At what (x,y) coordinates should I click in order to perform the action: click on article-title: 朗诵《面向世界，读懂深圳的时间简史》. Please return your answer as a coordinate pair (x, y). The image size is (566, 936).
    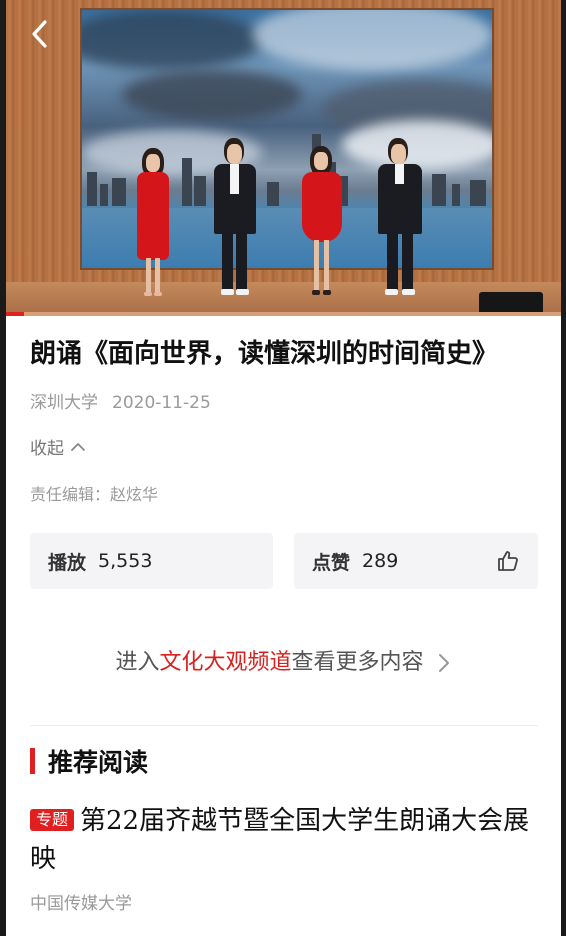
    Looking at the image, I should click on (264, 354).